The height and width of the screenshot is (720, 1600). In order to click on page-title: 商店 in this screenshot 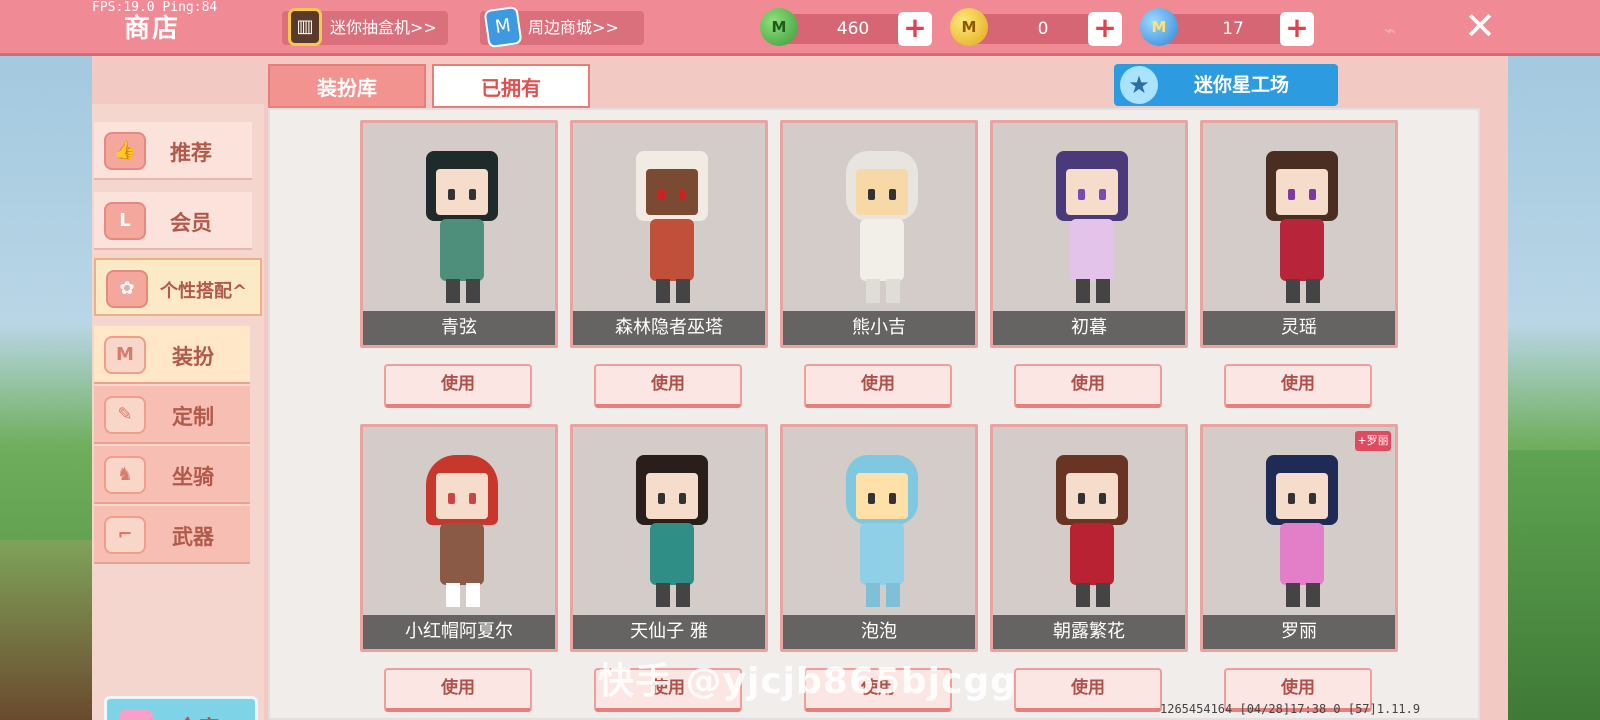, I will do `click(152, 29)`.